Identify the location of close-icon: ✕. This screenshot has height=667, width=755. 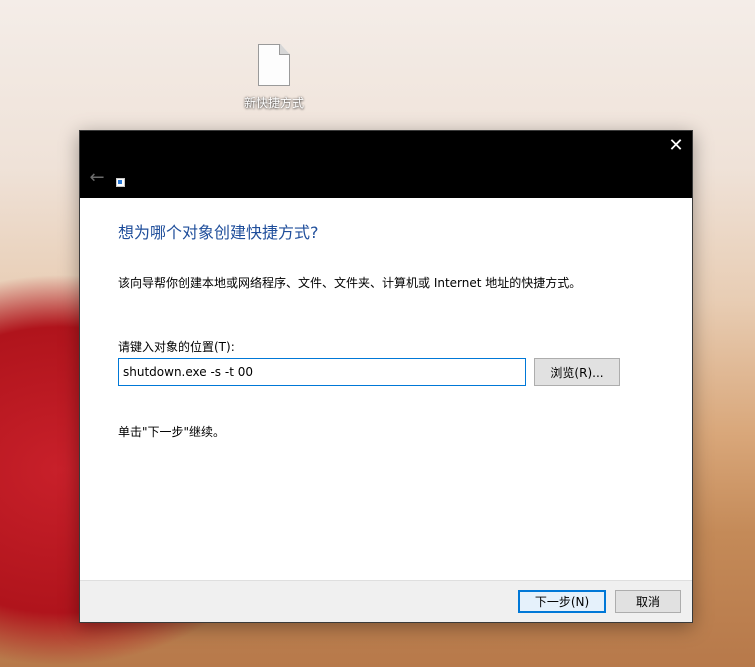
(676, 147).